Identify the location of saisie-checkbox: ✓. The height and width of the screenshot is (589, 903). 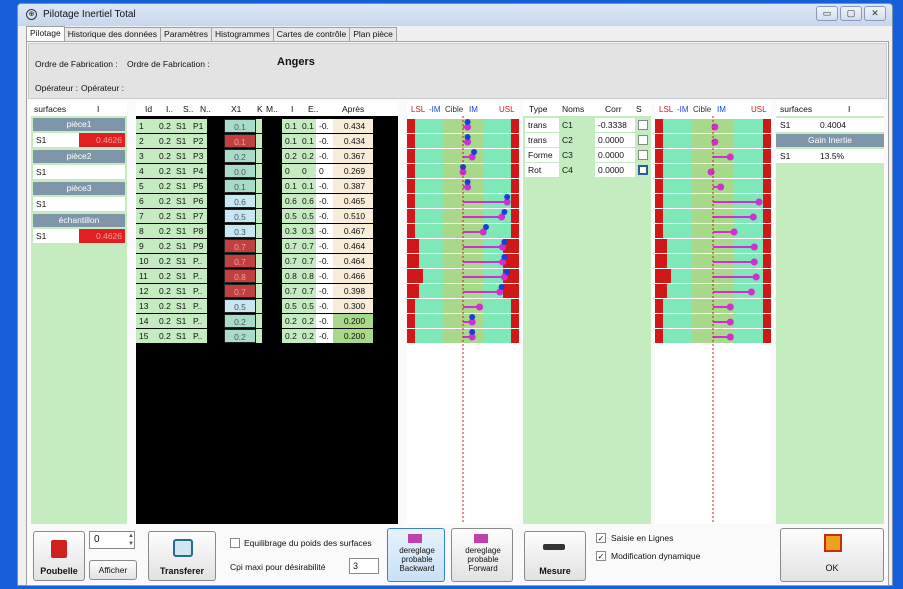
(601, 538).